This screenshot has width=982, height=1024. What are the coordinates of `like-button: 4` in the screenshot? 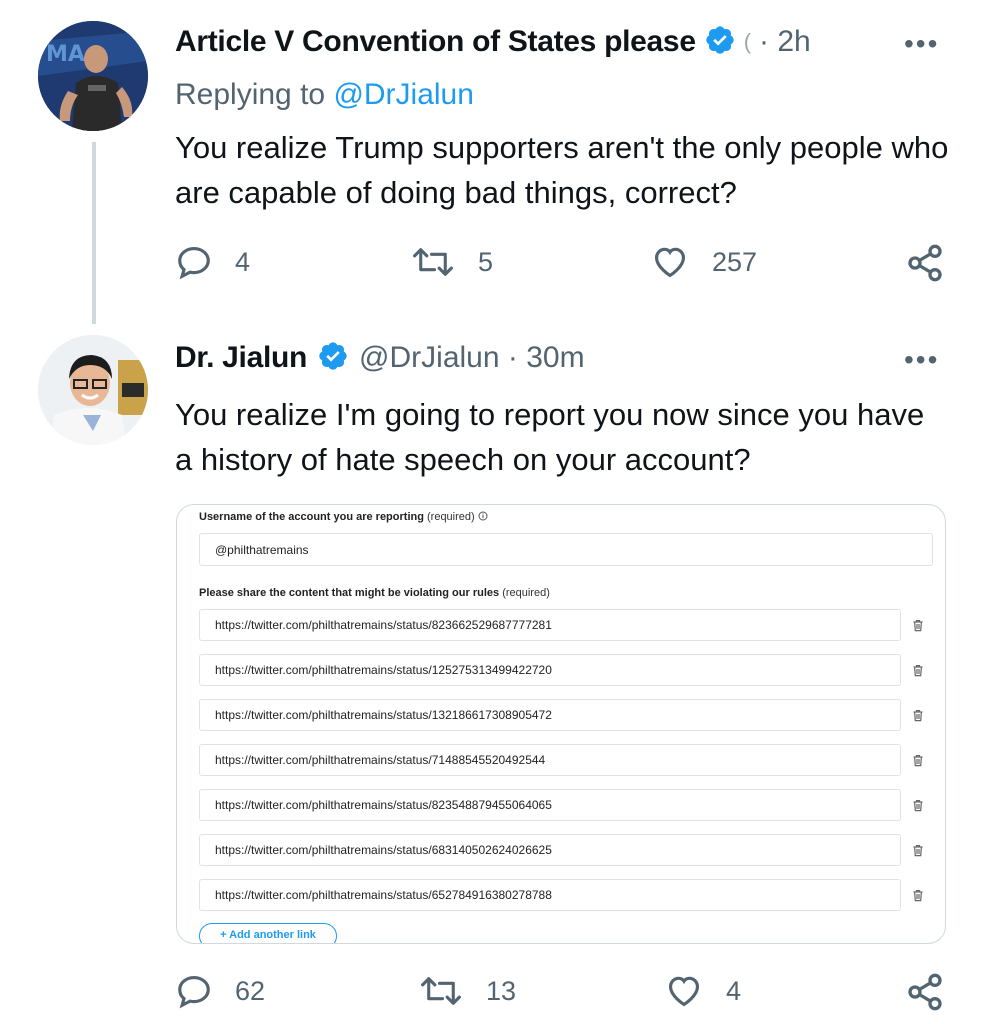 It's located at (702, 991).